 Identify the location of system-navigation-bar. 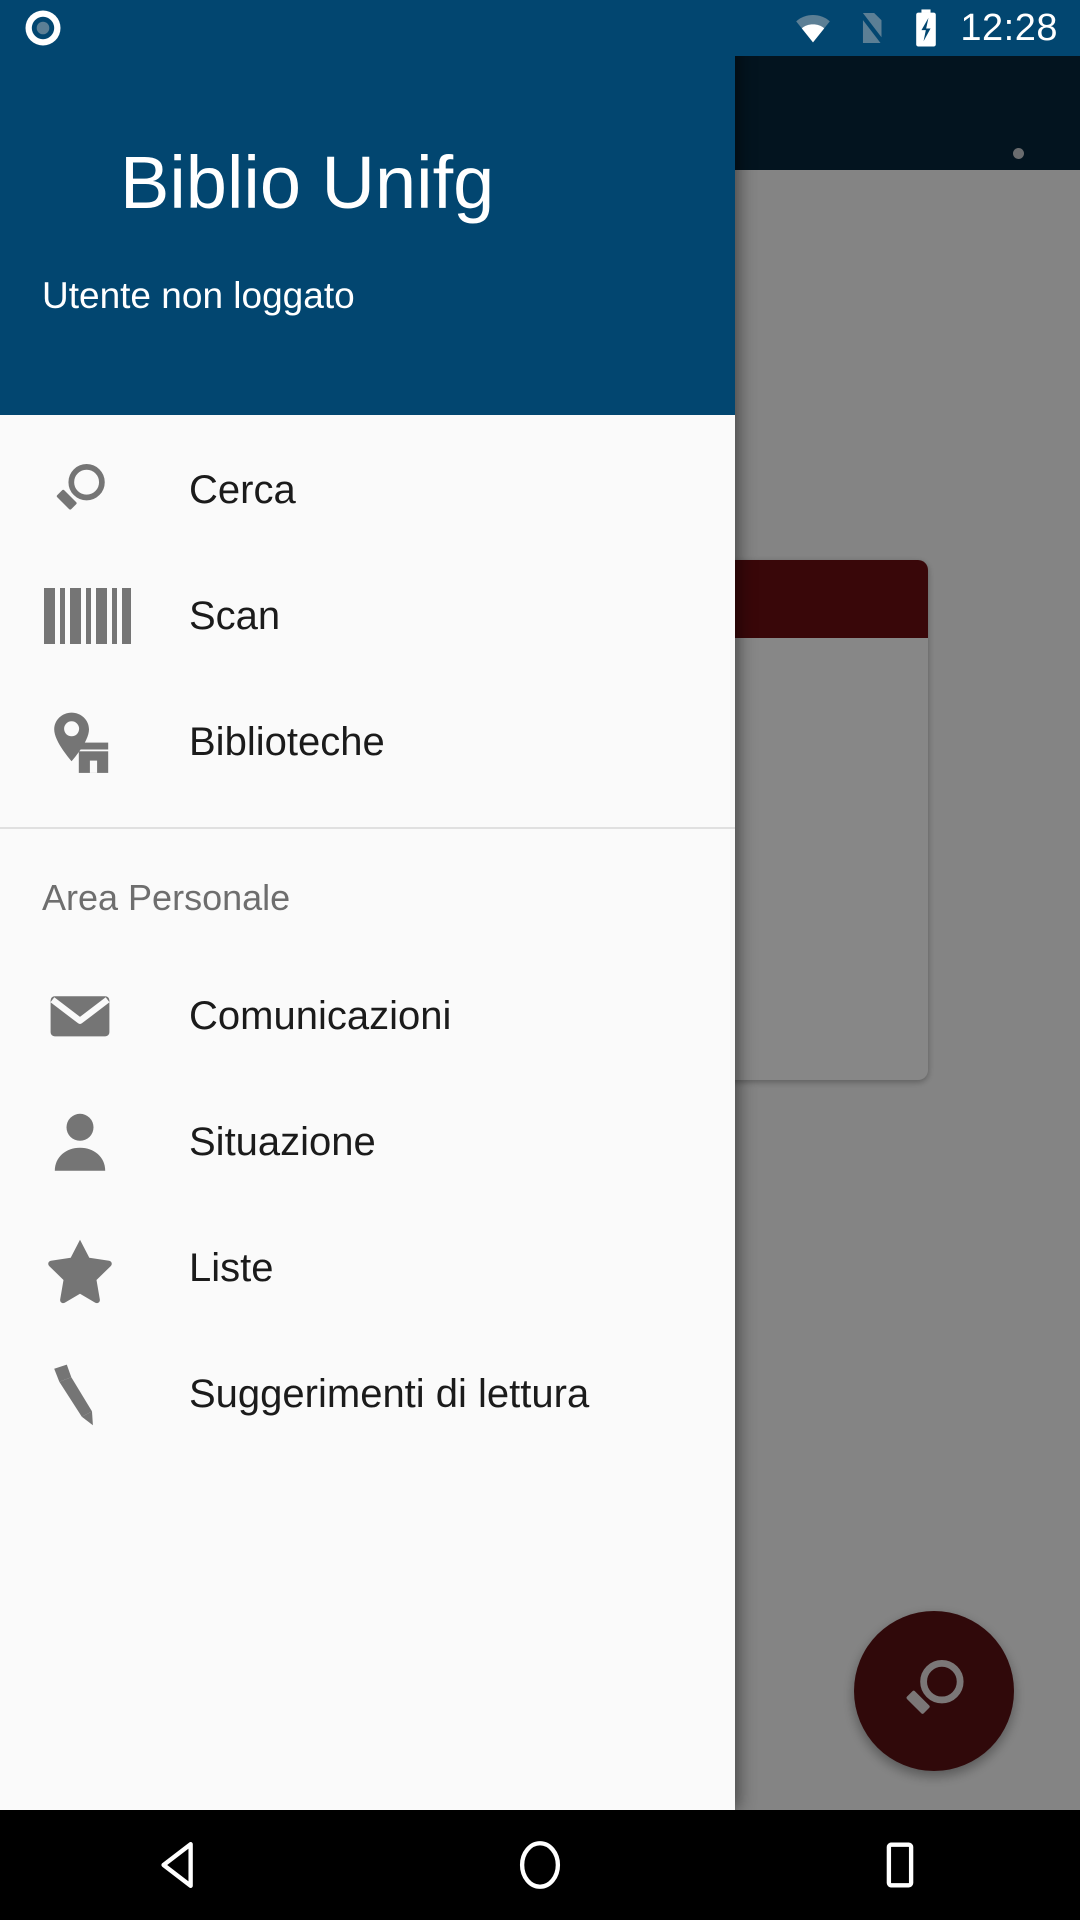
(540, 1865).